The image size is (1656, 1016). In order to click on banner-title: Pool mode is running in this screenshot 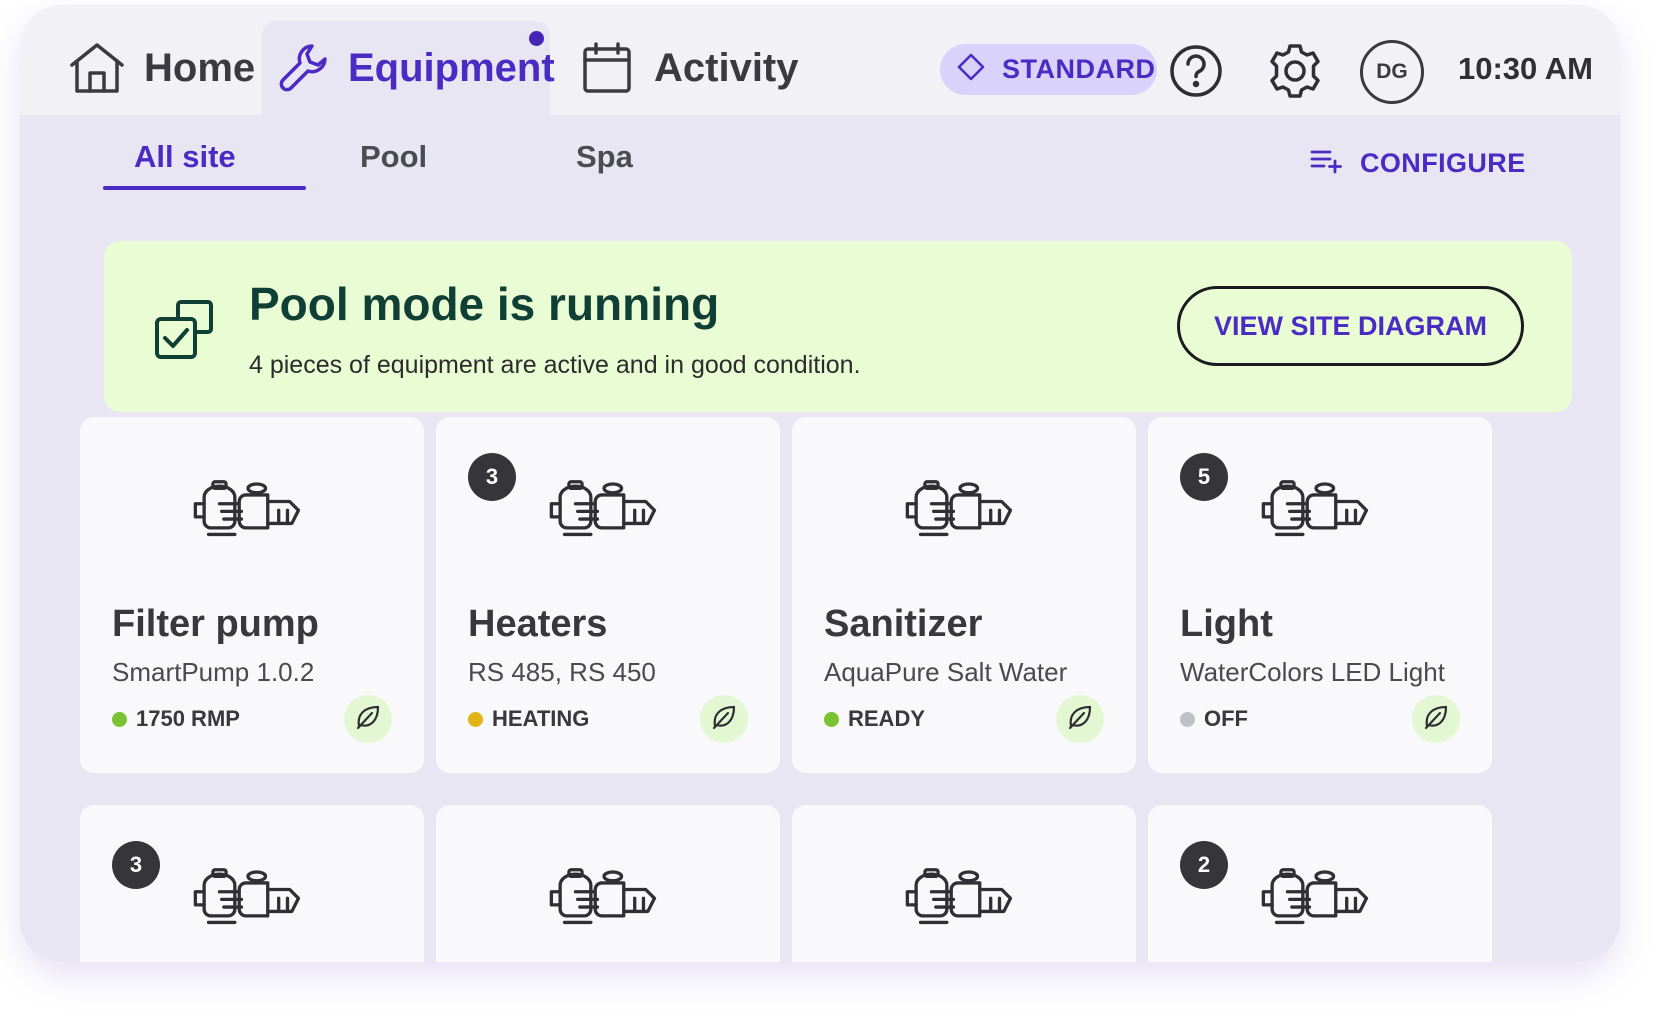, I will do `click(484, 304)`.